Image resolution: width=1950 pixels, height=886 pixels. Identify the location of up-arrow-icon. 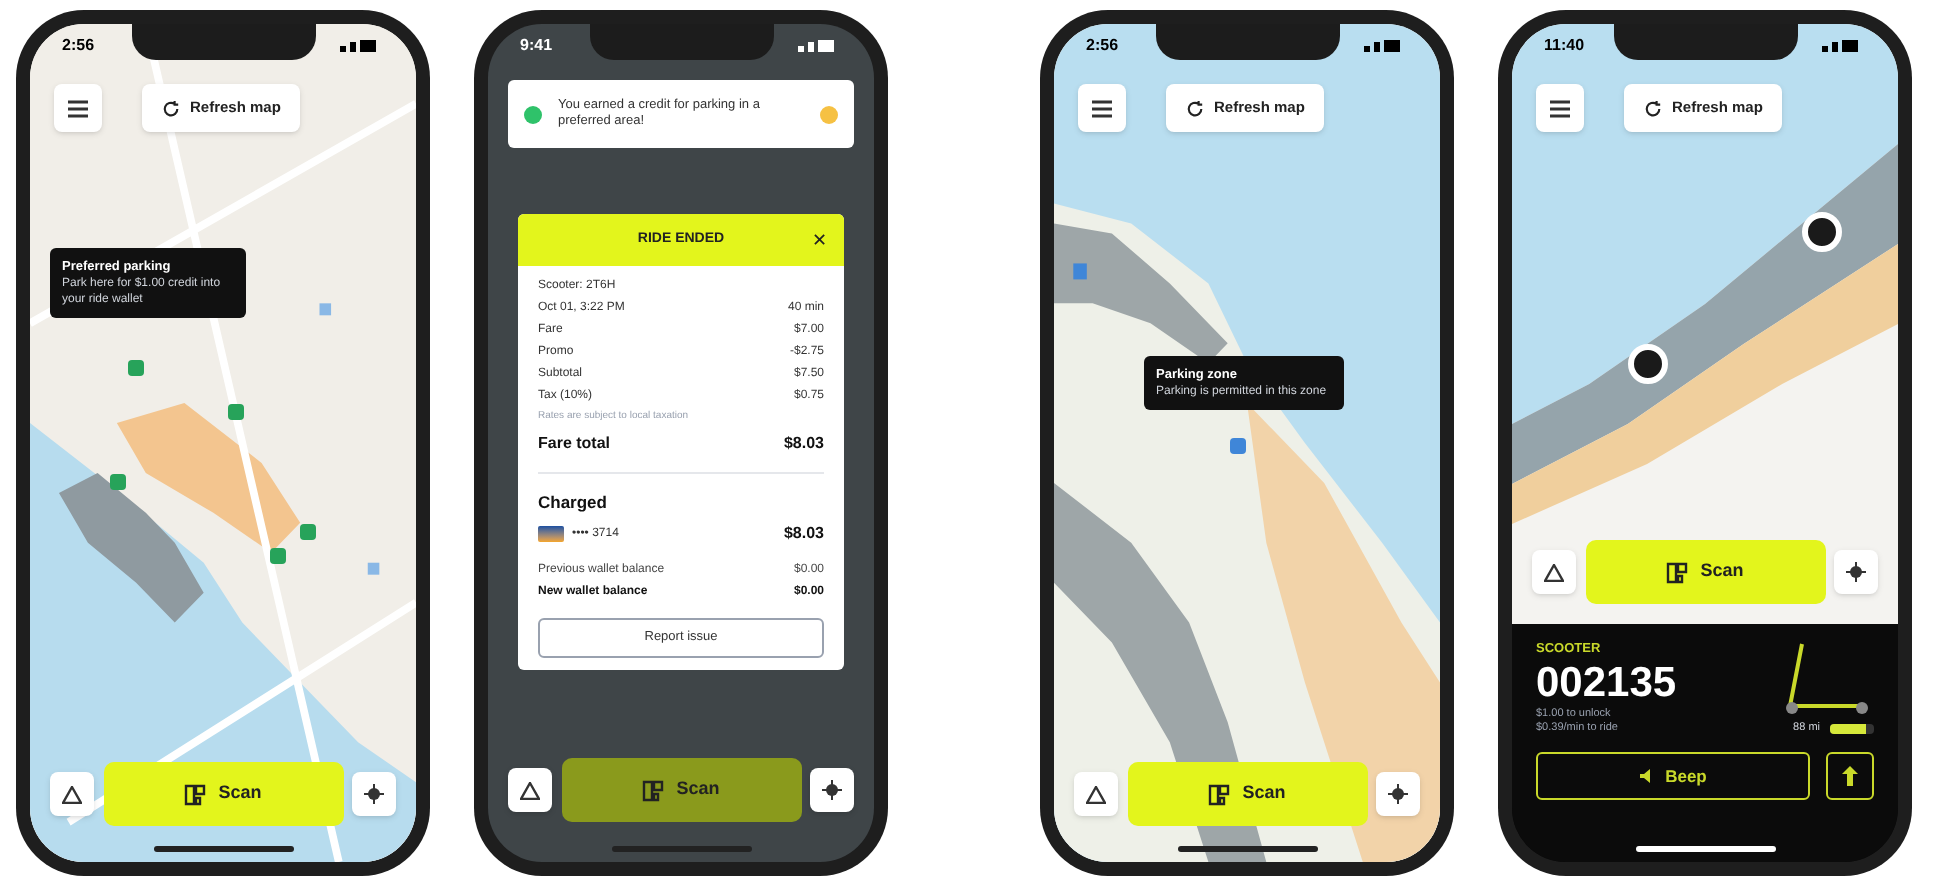
(1850, 776).